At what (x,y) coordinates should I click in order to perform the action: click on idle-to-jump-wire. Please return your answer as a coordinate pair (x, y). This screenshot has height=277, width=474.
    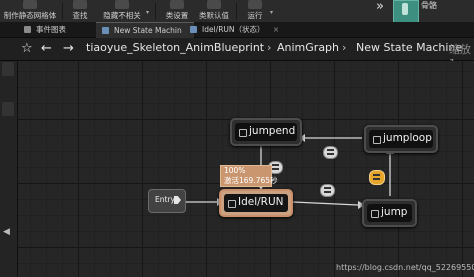
    Looking at the image, I should click on (325, 203).